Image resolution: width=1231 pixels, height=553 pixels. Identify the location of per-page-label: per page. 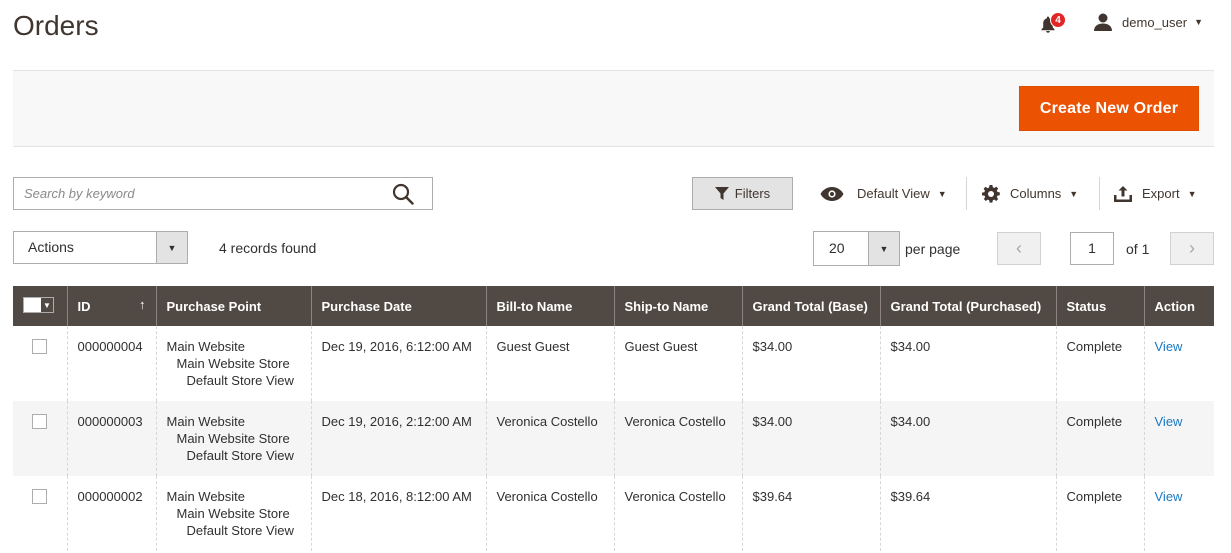
(933, 249).